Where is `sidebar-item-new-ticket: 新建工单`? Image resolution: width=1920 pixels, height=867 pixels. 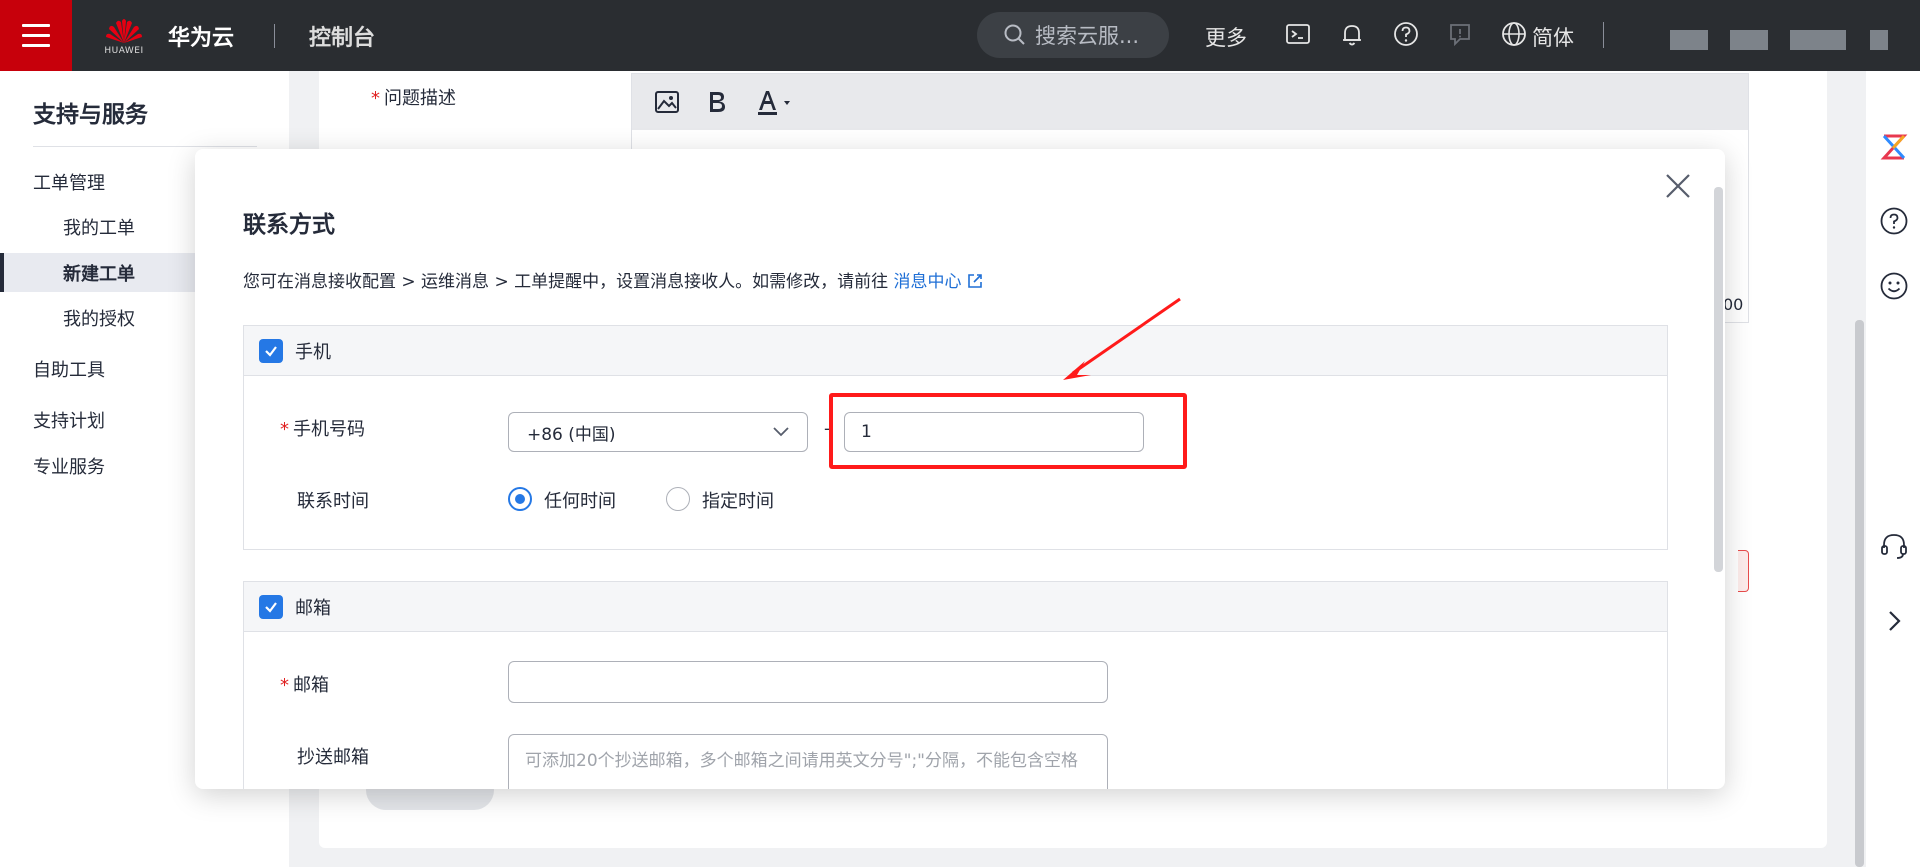
sidebar-item-new-ticket: 新建工单 is located at coordinates (99, 273).